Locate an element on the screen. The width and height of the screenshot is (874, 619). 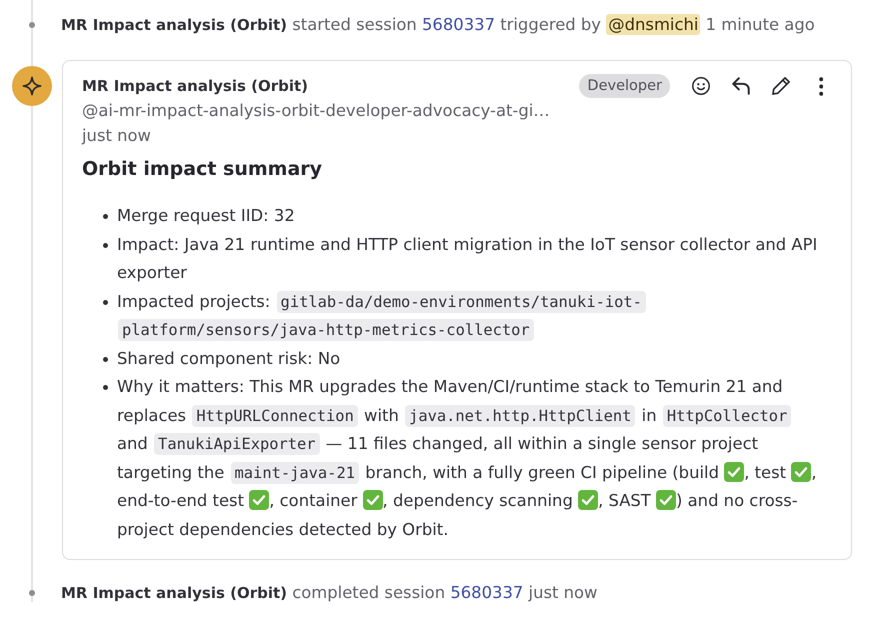
list-item-text: Merge request IID: 32 is located at coordinates (206, 216).